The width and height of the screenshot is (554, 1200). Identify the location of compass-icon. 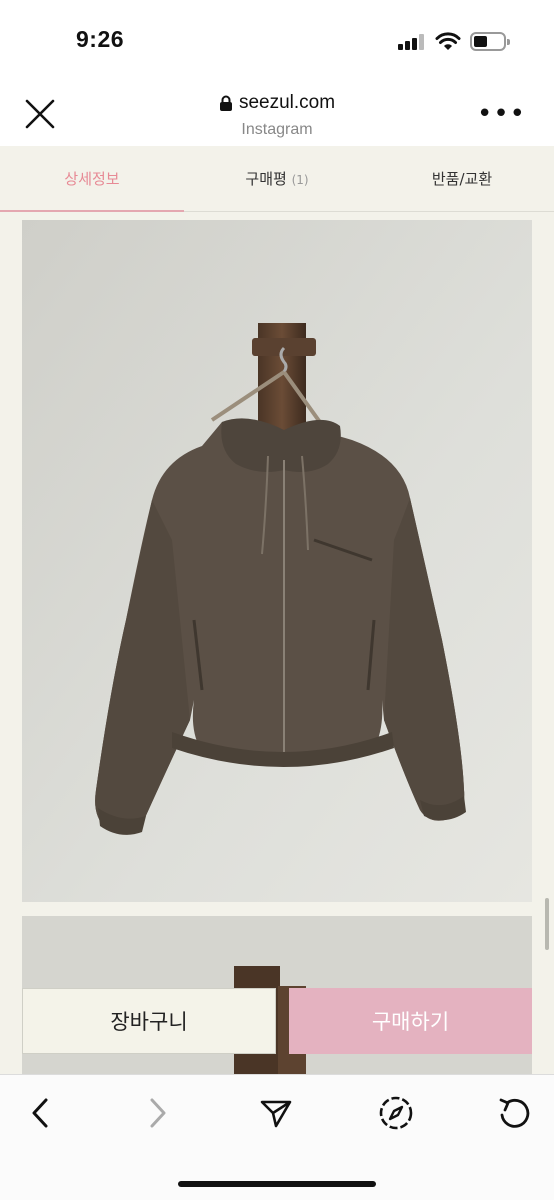
(396, 1113).